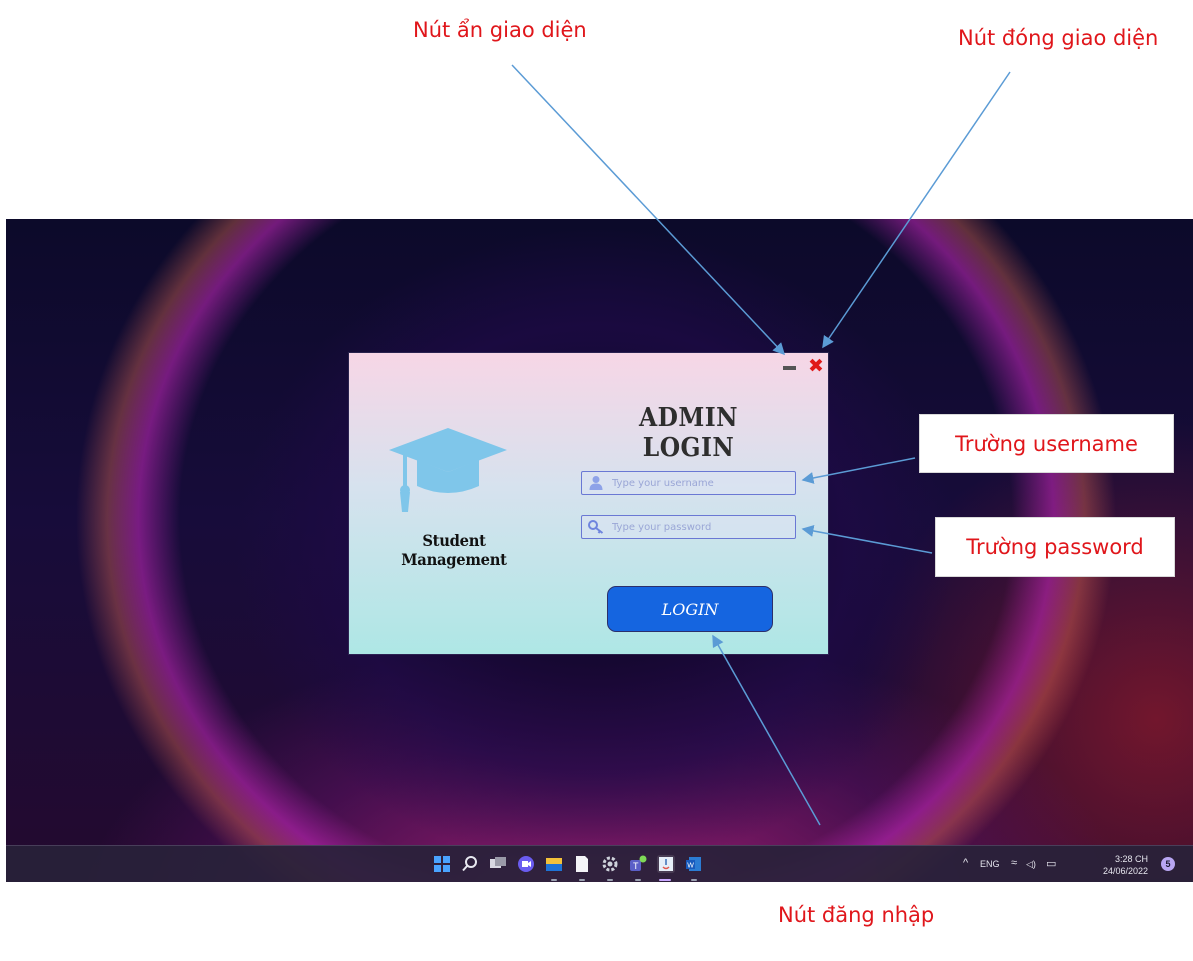  What do you see at coordinates (448, 470) in the screenshot?
I see `graduation-cap-icon` at bounding box center [448, 470].